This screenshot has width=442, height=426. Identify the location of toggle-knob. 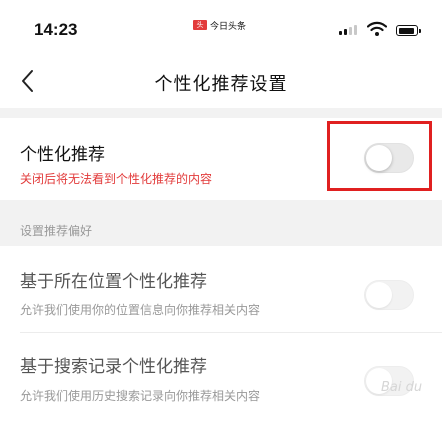
(379, 295).